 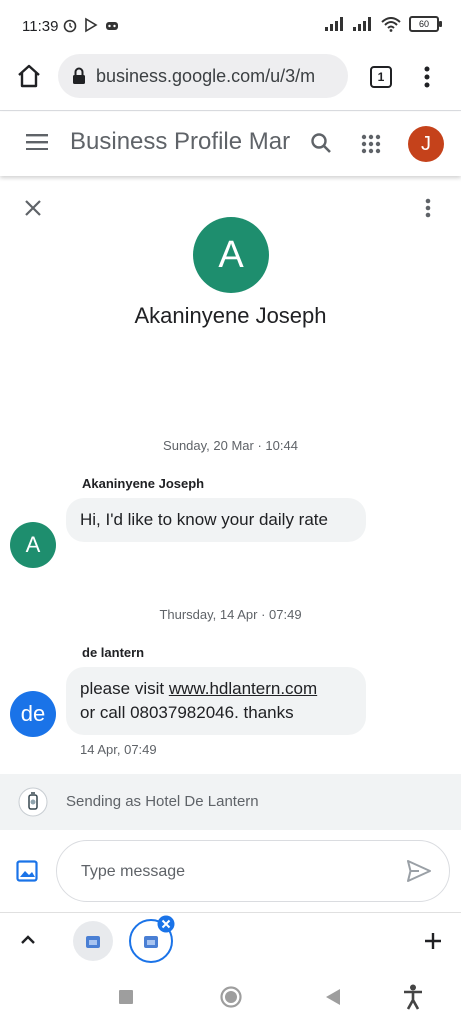 What do you see at coordinates (187, 712) in the screenshot?
I see `message-text-suffix: or call 08037982046. thanks` at bounding box center [187, 712].